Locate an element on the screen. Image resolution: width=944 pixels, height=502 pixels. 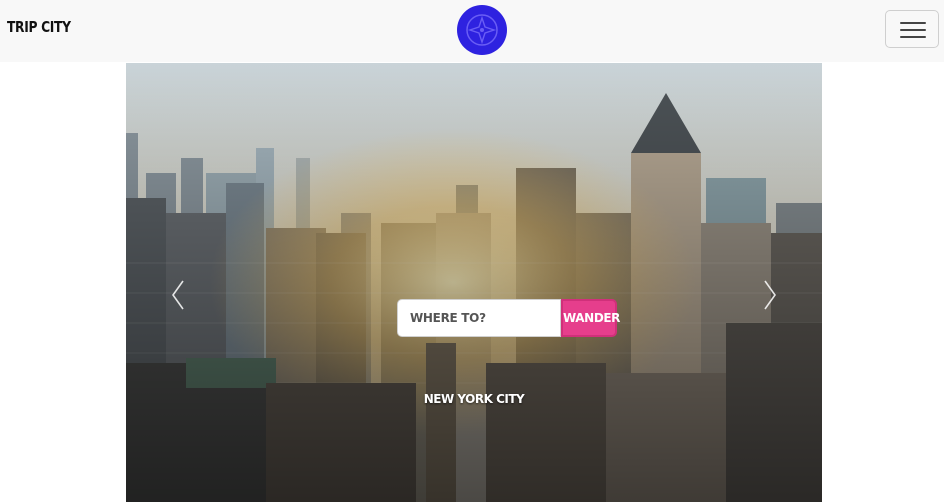
hamburger-menu-icon is located at coordinates (913, 23).